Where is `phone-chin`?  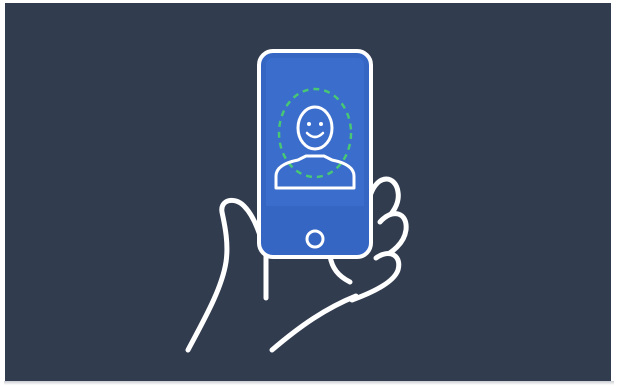 phone-chin is located at coordinates (315, 213).